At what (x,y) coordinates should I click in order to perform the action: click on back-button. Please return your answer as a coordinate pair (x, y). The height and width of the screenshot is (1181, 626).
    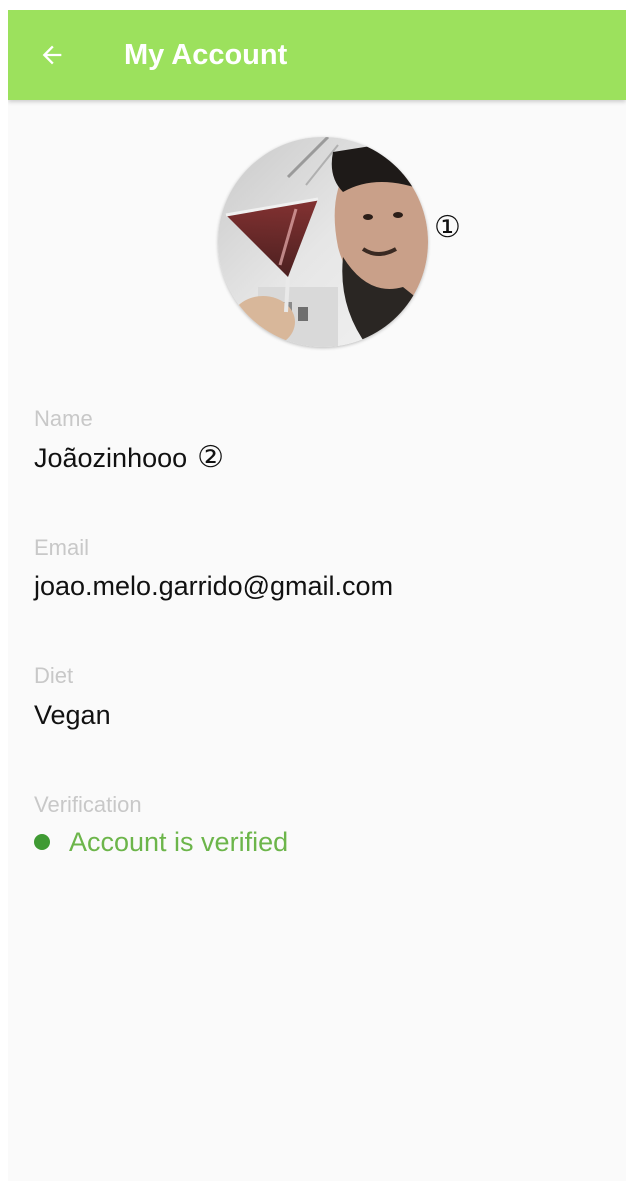
    Looking at the image, I should click on (52, 55).